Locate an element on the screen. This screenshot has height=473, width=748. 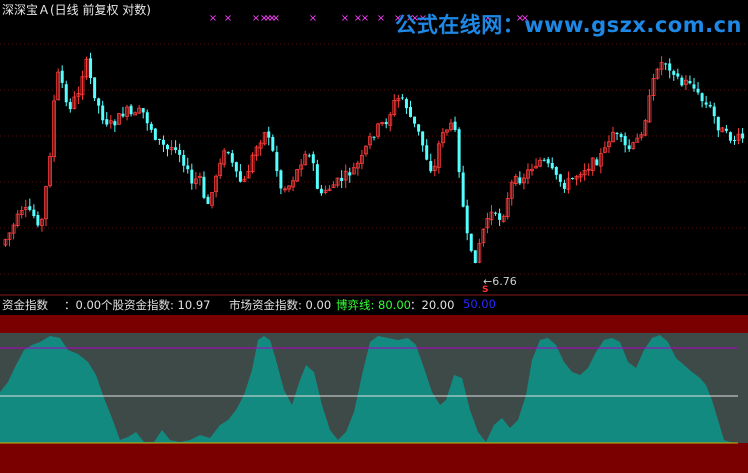
chart-title: 深深宝Ａ(日线 前复权 对数) is located at coordinates (76, 10).